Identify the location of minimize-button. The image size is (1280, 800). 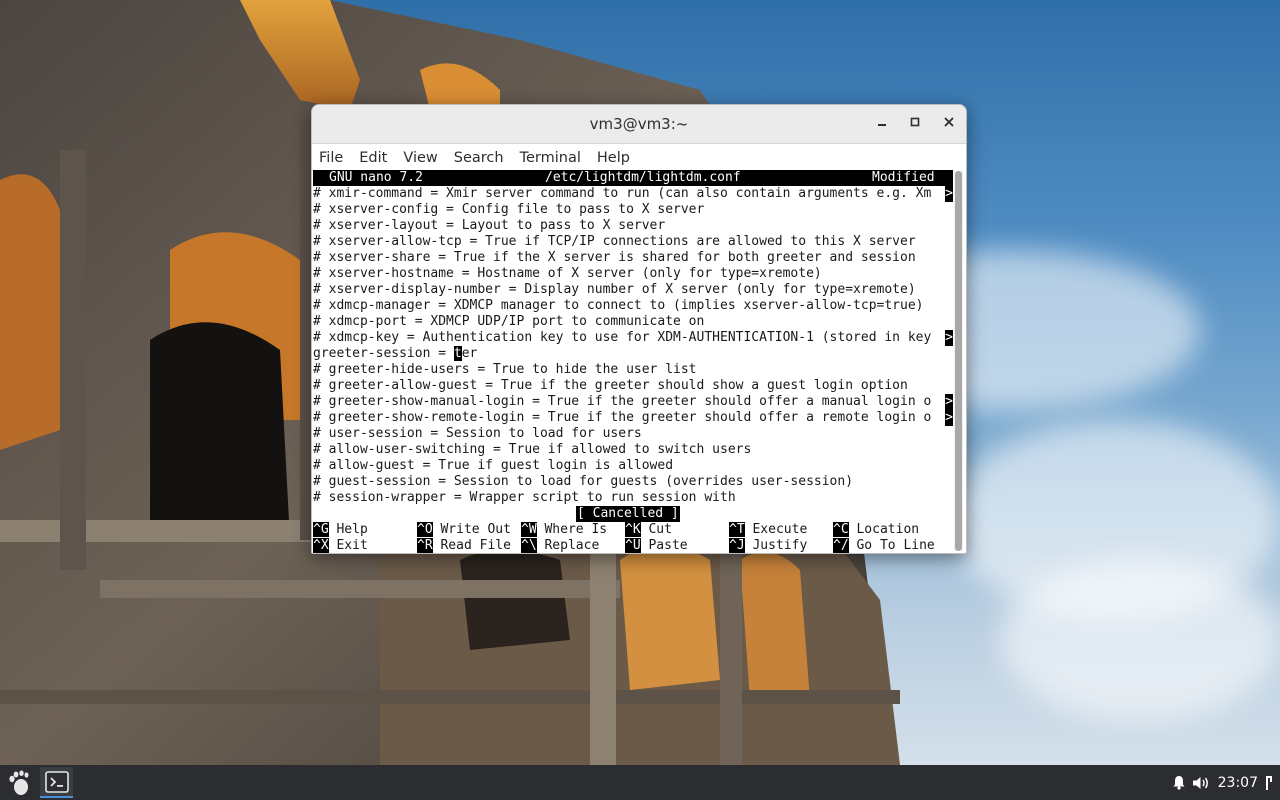
(882, 124).